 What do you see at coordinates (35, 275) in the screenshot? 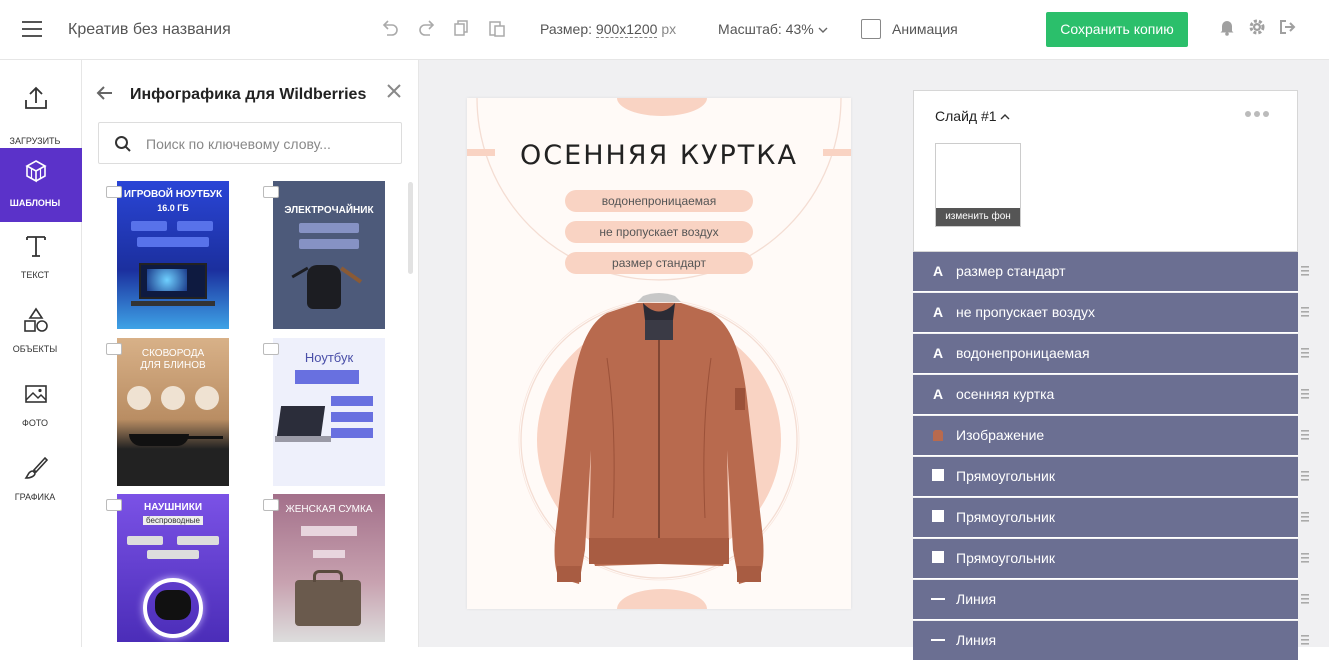
I see `nav-label: Текст` at bounding box center [35, 275].